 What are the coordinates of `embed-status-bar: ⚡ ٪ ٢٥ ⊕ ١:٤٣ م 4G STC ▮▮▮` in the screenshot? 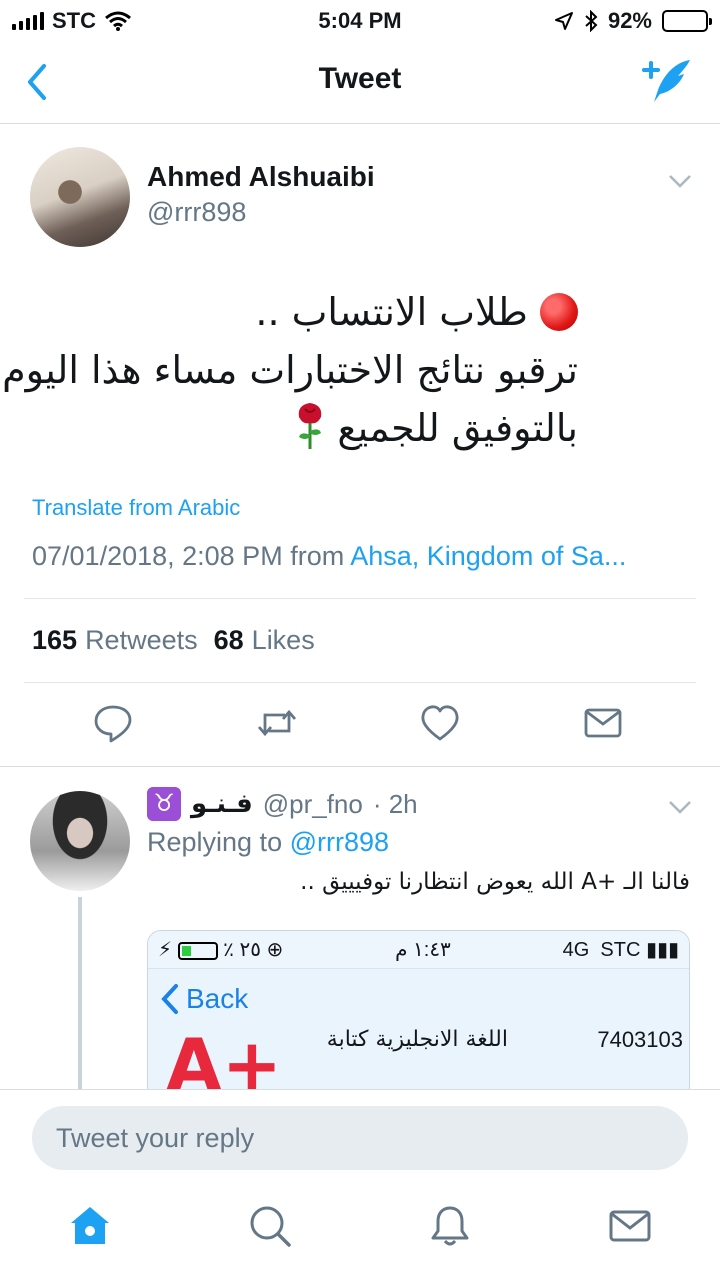 It's located at (418, 950).